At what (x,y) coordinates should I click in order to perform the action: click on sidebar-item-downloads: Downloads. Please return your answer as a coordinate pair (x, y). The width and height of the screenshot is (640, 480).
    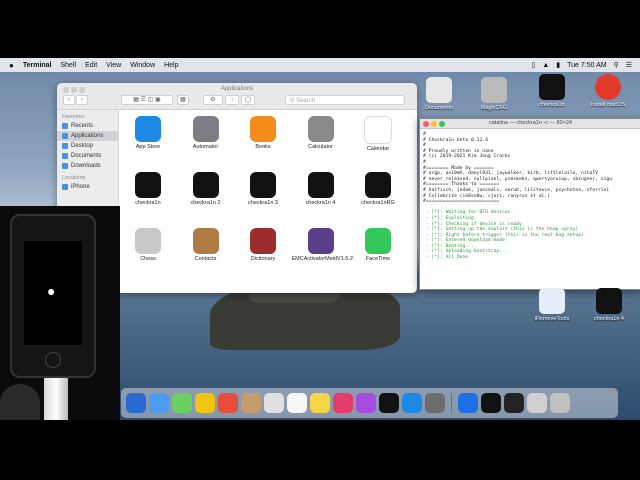
    Looking at the image, I should click on (87, 166).